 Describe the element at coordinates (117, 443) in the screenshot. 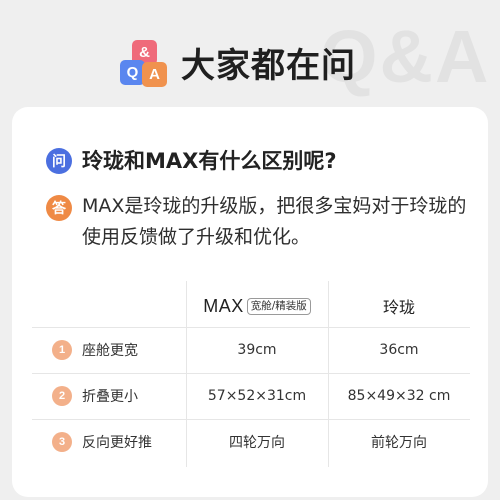

I see `row-label: 反向更好推` at that location.